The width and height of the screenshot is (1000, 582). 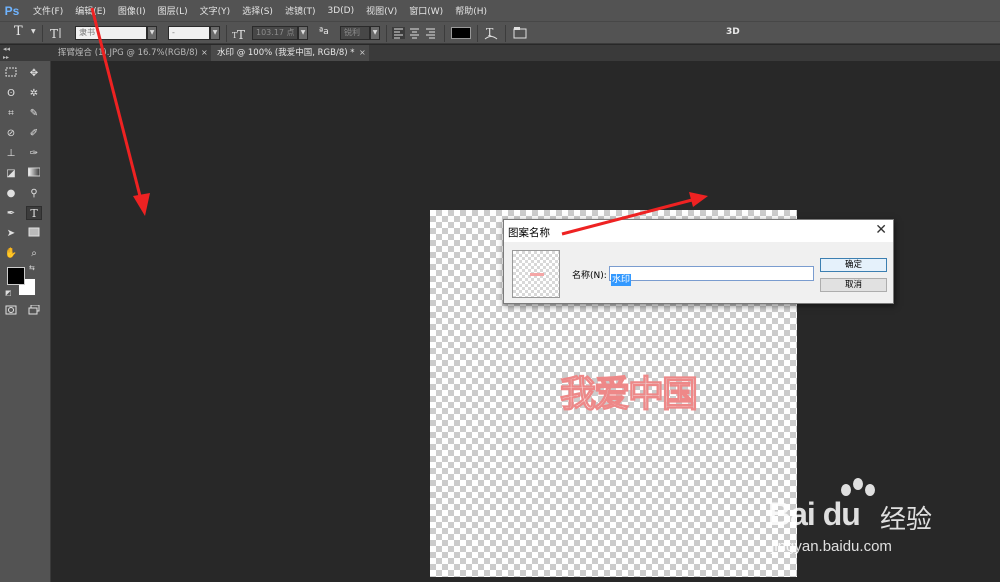 I want to click on anti-alias-icon: ªa, so click(x=324, y=32).